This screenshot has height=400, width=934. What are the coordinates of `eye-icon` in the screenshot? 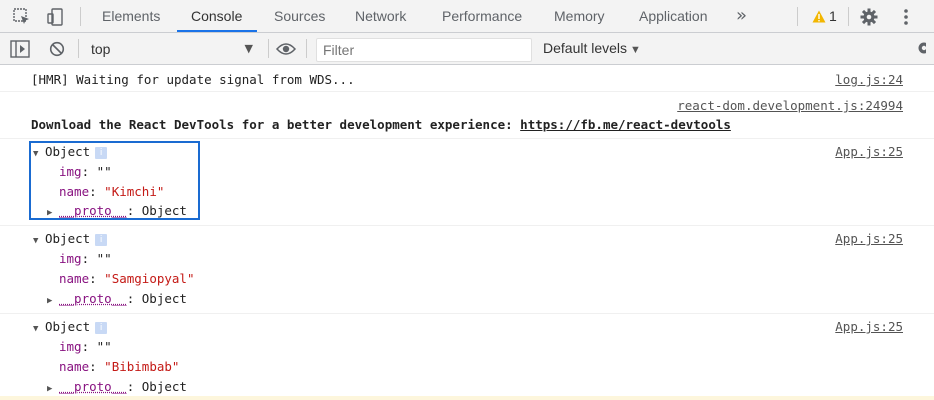 It's located at (286, 49).